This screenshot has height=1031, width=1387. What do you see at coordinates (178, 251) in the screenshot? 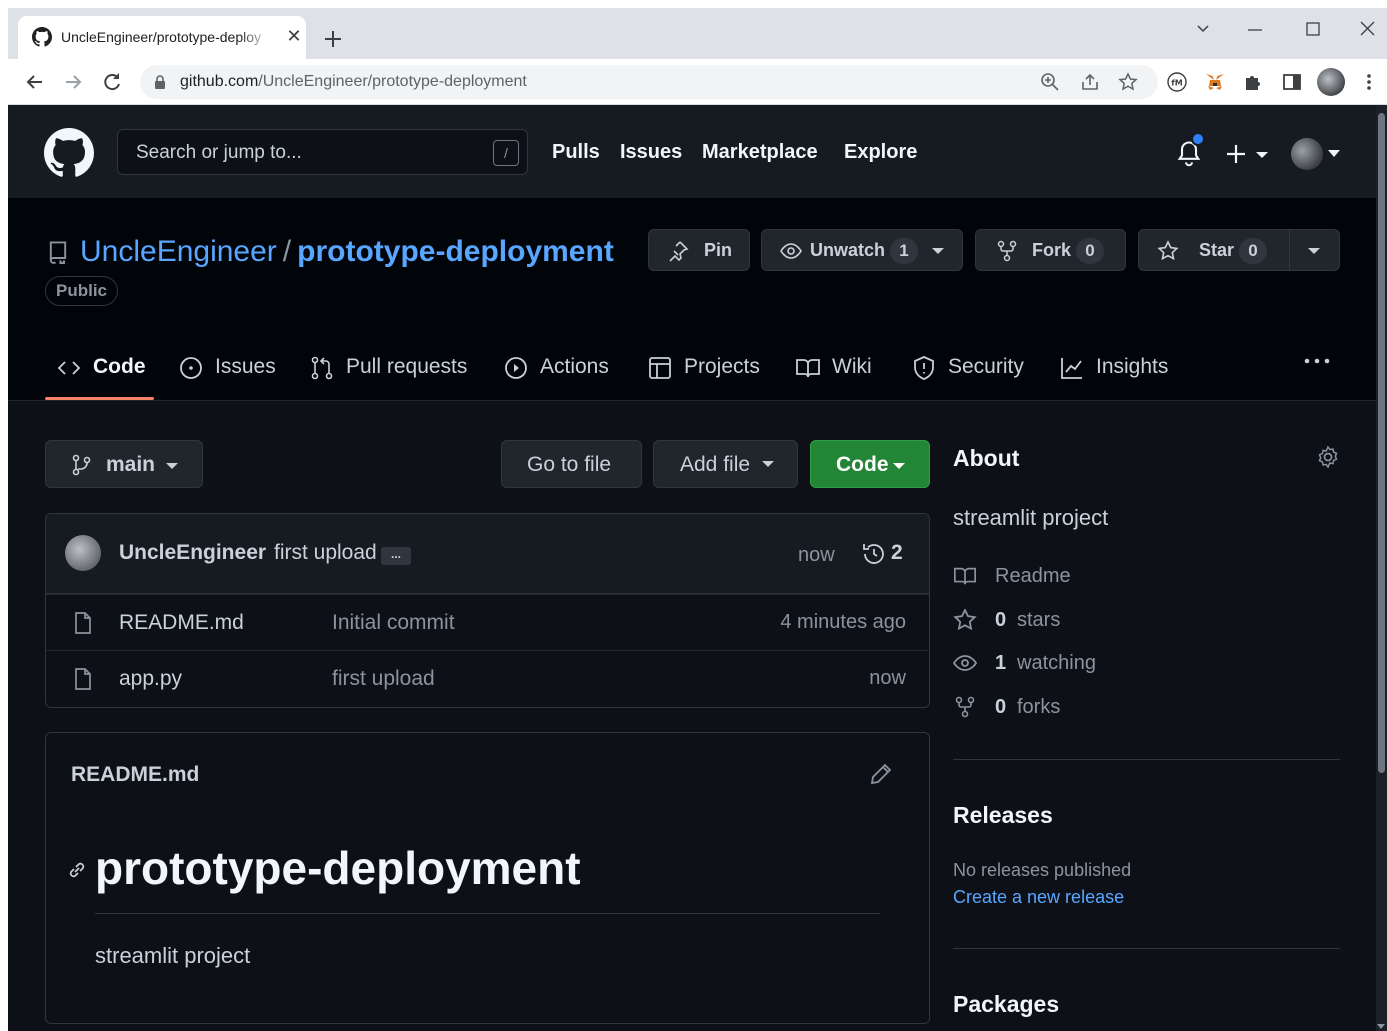
I see `repo-owner-link: UncleEngineer` at bounding box center [178, 251].